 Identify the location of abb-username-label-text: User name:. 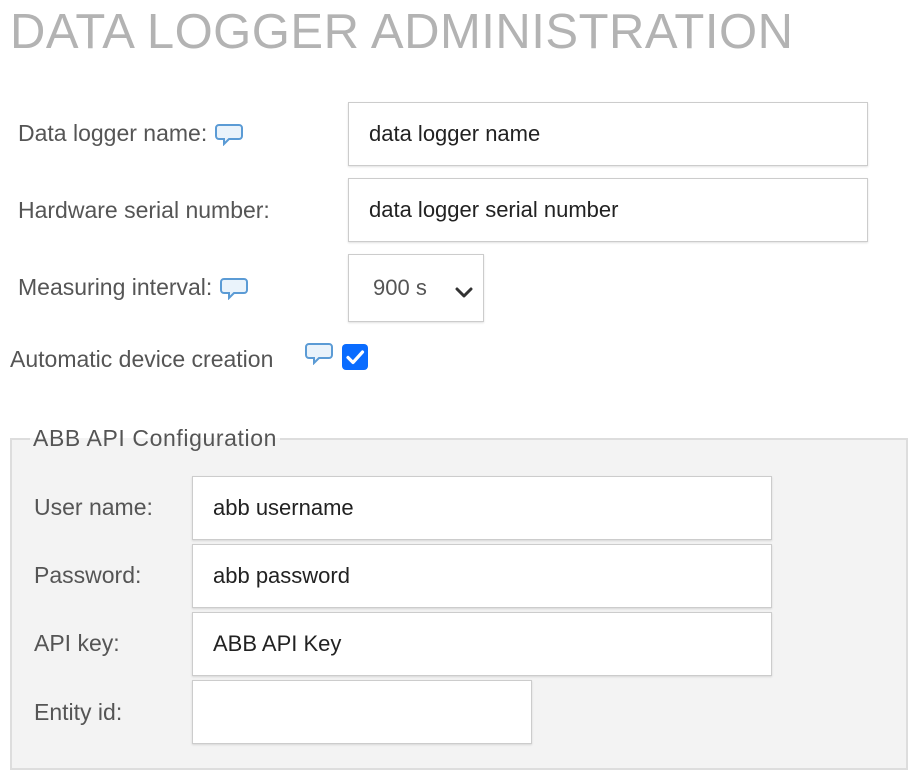
(93, 507).